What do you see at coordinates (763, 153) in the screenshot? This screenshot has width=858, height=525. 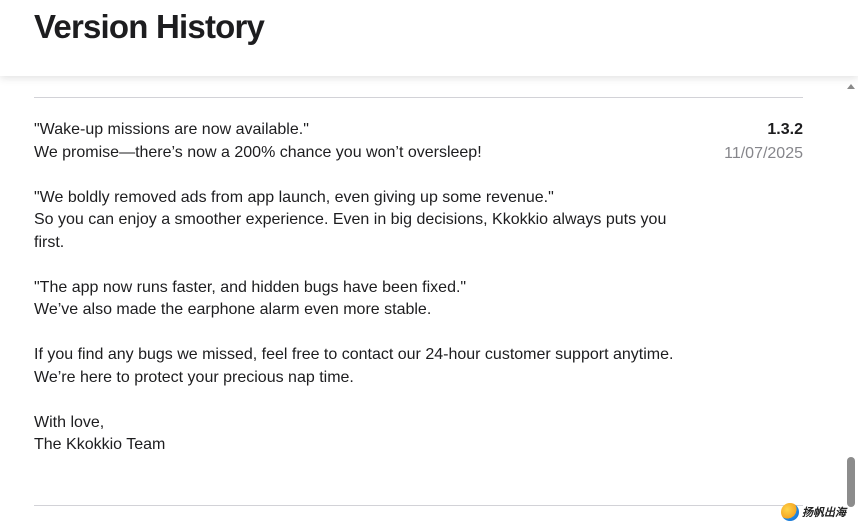 I see `release-date: 11/07/2025` at bounding box center [763, 153].